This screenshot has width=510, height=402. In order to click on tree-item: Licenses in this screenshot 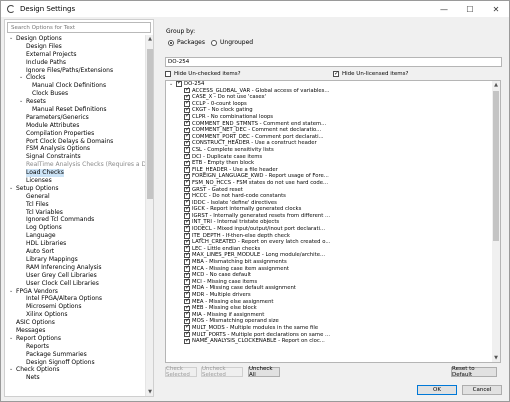, I will do `click(75, 181)`.